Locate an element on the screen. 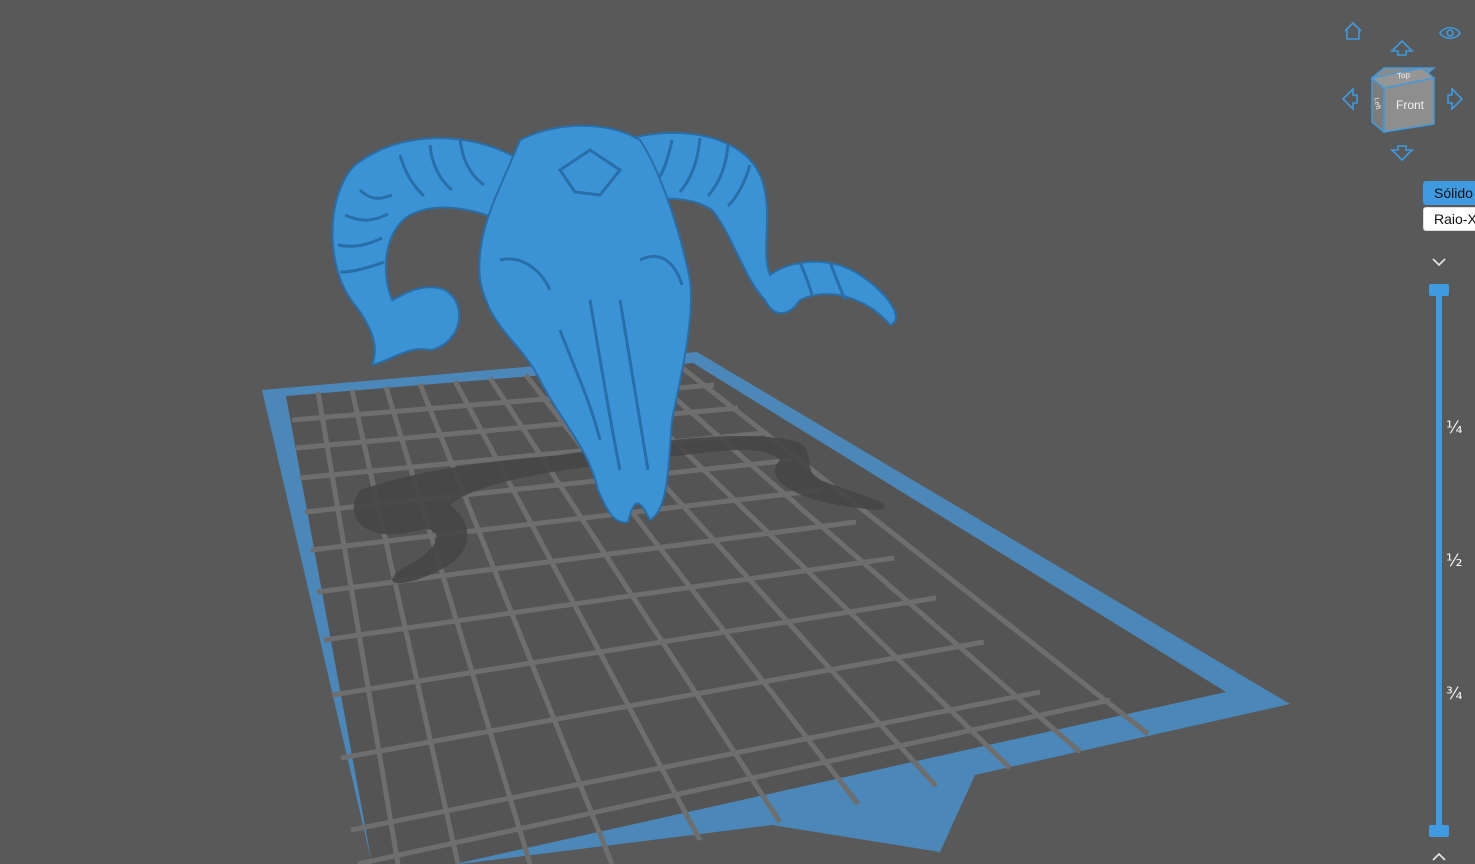  arrow-left-icon is located at coordinates (1349, 99).